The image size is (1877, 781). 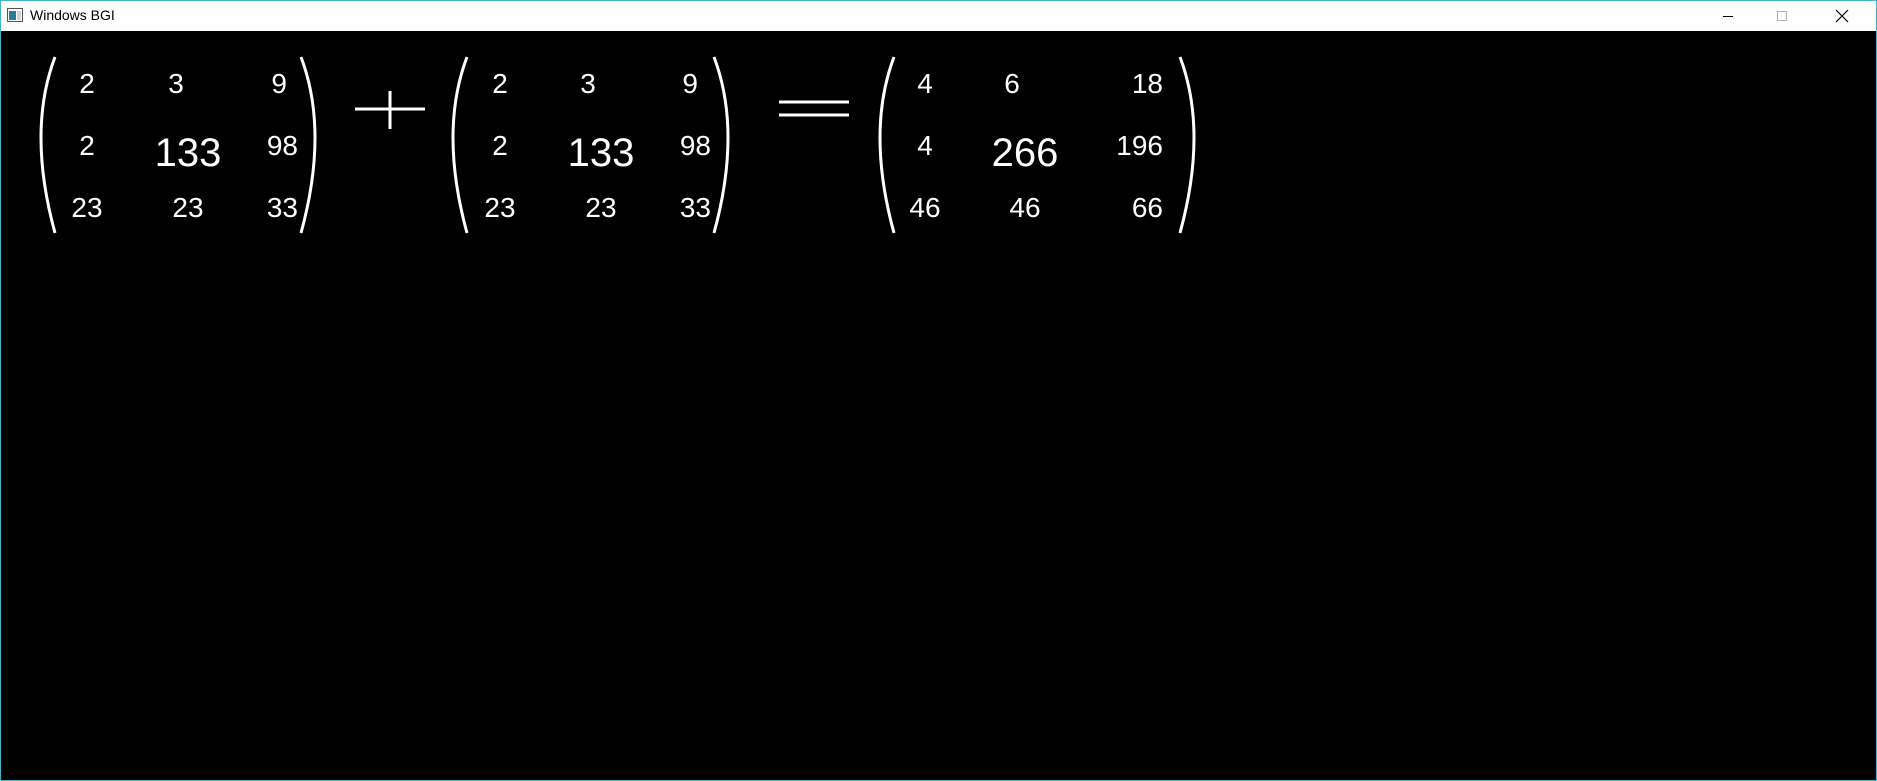 I want to click on matrix-cell: 6, so click(x=1012, y=83).